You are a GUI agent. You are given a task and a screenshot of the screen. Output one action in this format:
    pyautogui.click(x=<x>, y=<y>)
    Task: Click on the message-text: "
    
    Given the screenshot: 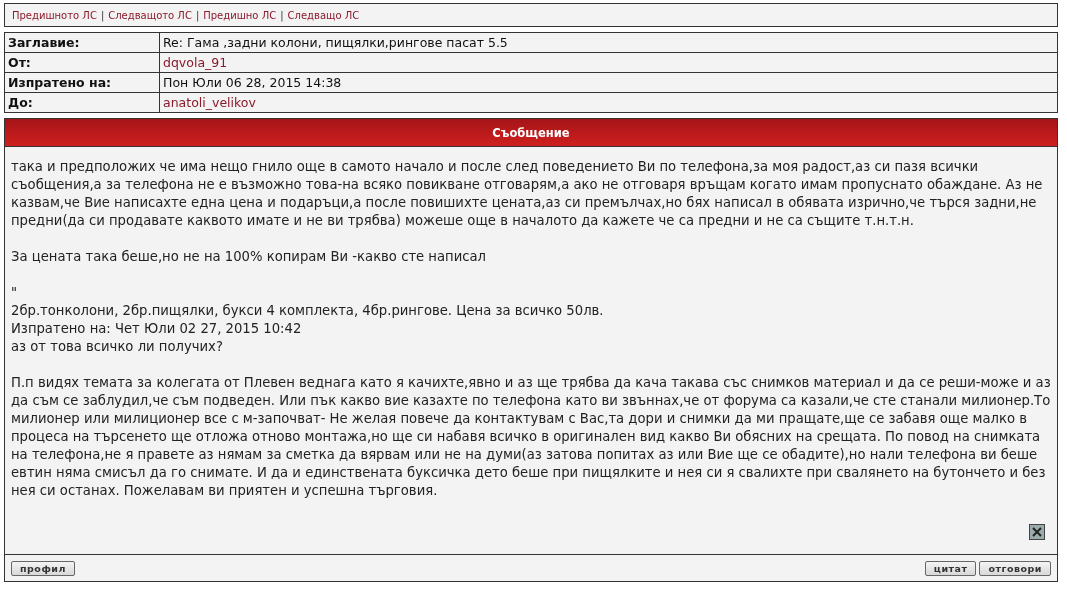 What is the action you would take?
    pyautogui.click(x=15, y=293)
    